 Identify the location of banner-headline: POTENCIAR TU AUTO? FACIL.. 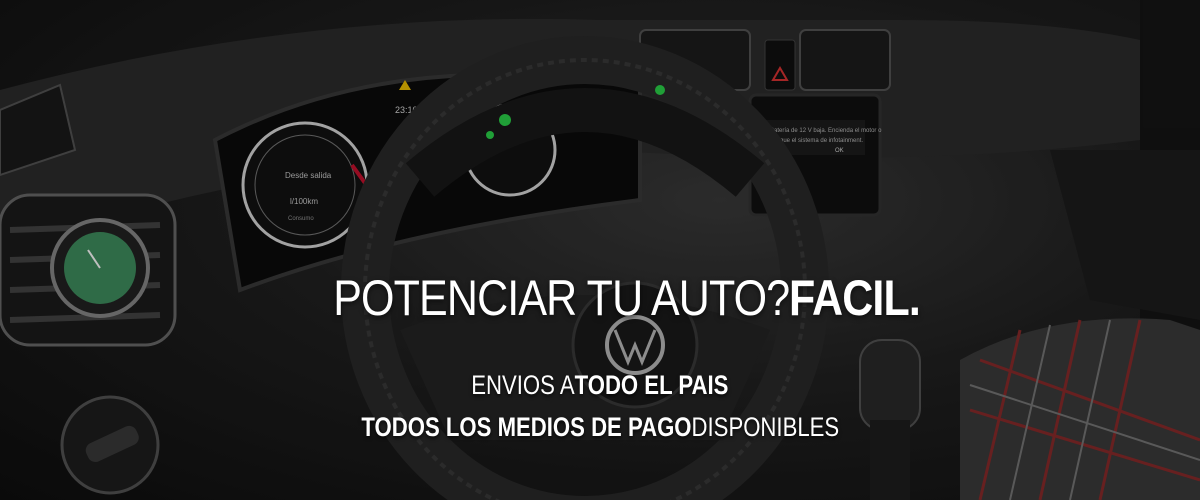
(600, 298).